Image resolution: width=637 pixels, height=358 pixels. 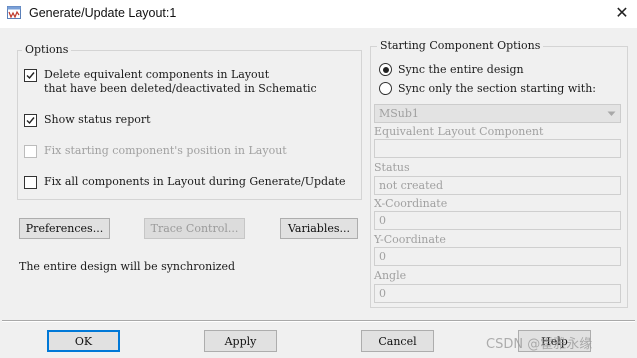 I want to click on status-label: Status, so click(x=392, y=167).